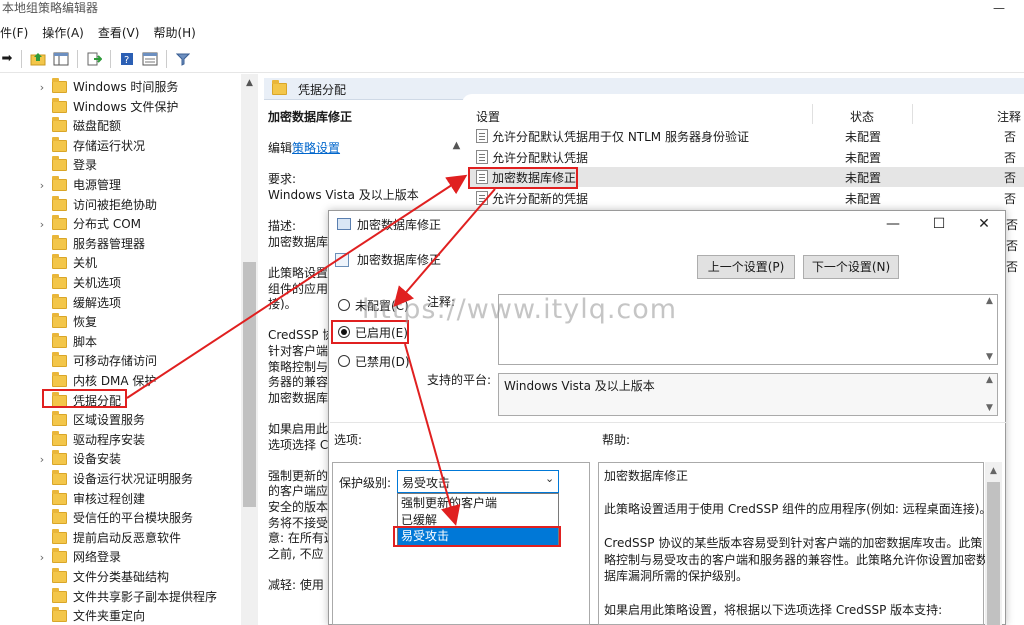 This screenshot has height=625, width=1024. Describe the element at coordinates (488, 116) in the screenshot. I see `column-header-setting: 设置` at that location.